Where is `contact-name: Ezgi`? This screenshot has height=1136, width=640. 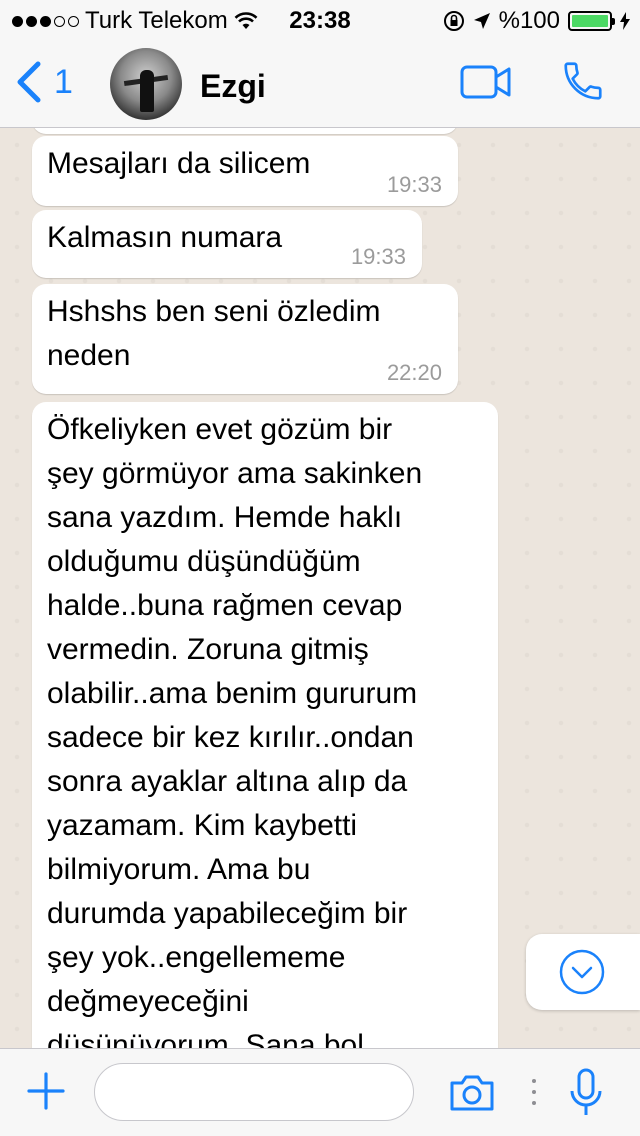 contact-name: Ezgi is located at coordinates (233, 86).